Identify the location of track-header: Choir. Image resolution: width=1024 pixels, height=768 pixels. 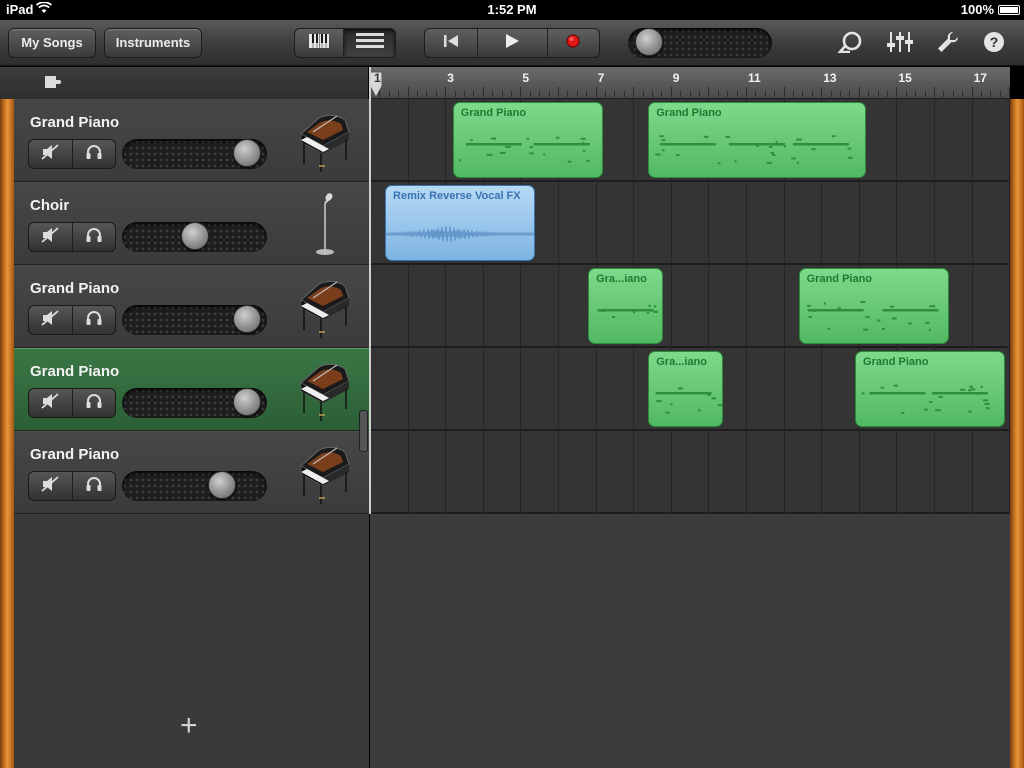
(191, 223).